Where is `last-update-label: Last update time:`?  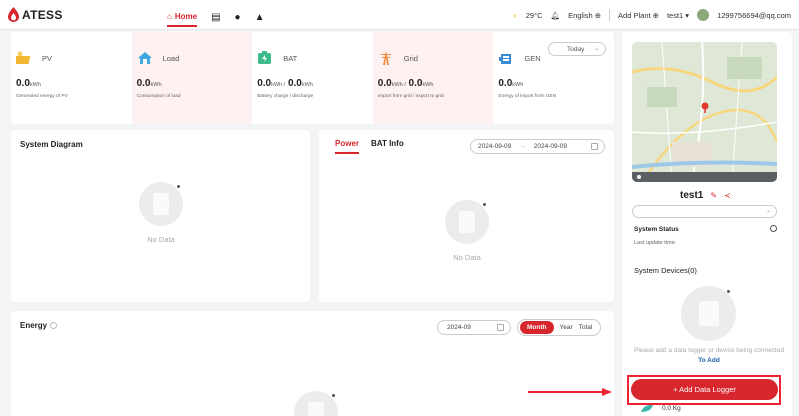 last-update-label: Last update time: is located at coordinates (655, 243).